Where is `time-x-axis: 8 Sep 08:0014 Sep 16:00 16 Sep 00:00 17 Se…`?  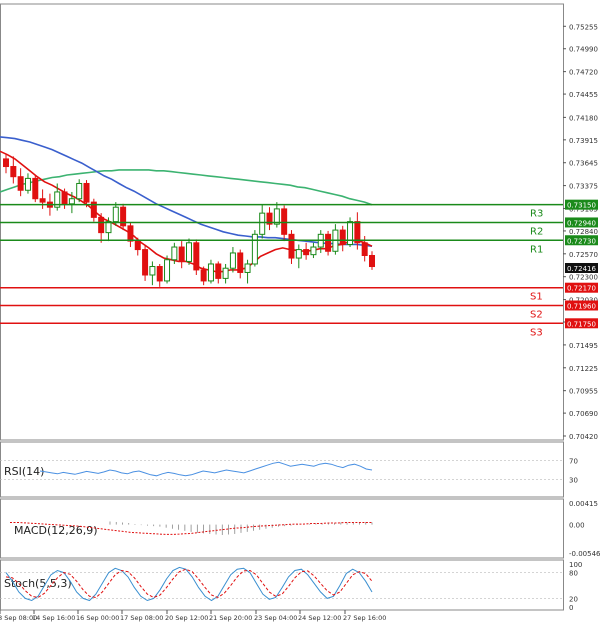 time-x-axis: 8 Sep 08:0014 Sep 16:00 16 Sep 00:00 17 Se… is located at coordinates (193, 616).